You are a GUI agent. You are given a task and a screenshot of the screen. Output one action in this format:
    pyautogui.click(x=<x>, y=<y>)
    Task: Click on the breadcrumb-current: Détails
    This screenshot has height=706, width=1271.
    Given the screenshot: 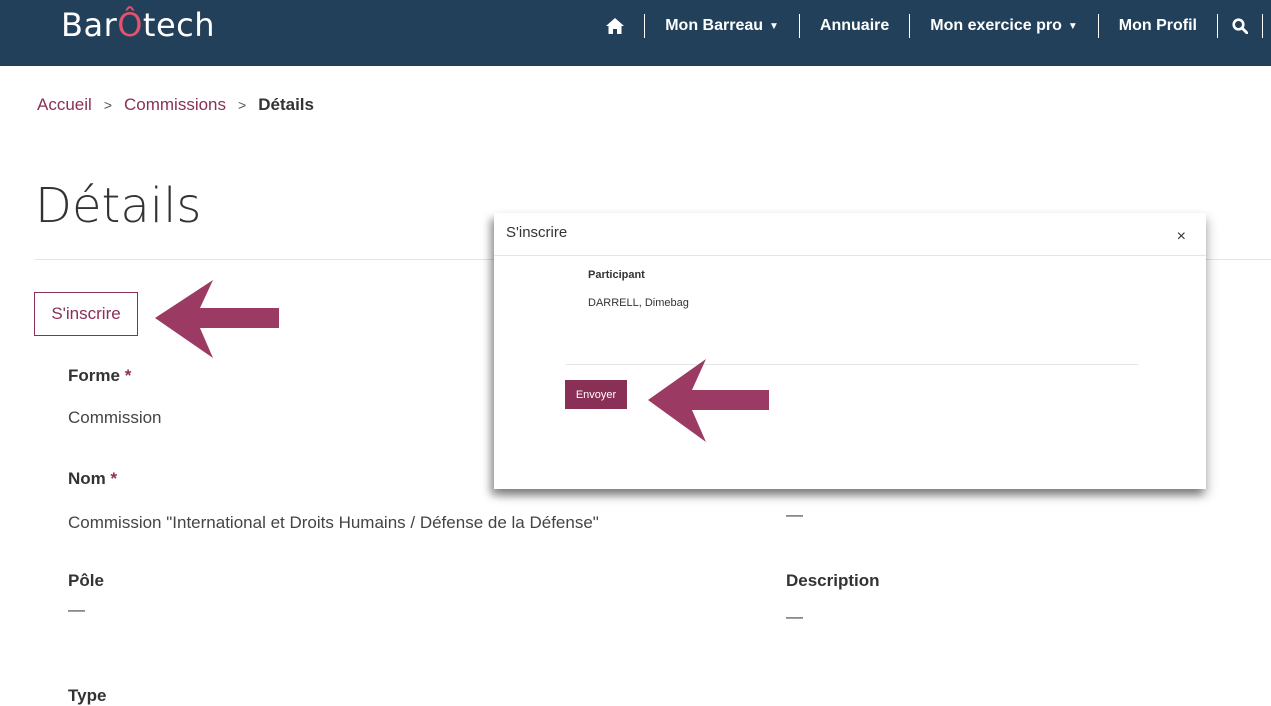 What is the action you would take?
    pyautogui.click(x=286, y=104)
    